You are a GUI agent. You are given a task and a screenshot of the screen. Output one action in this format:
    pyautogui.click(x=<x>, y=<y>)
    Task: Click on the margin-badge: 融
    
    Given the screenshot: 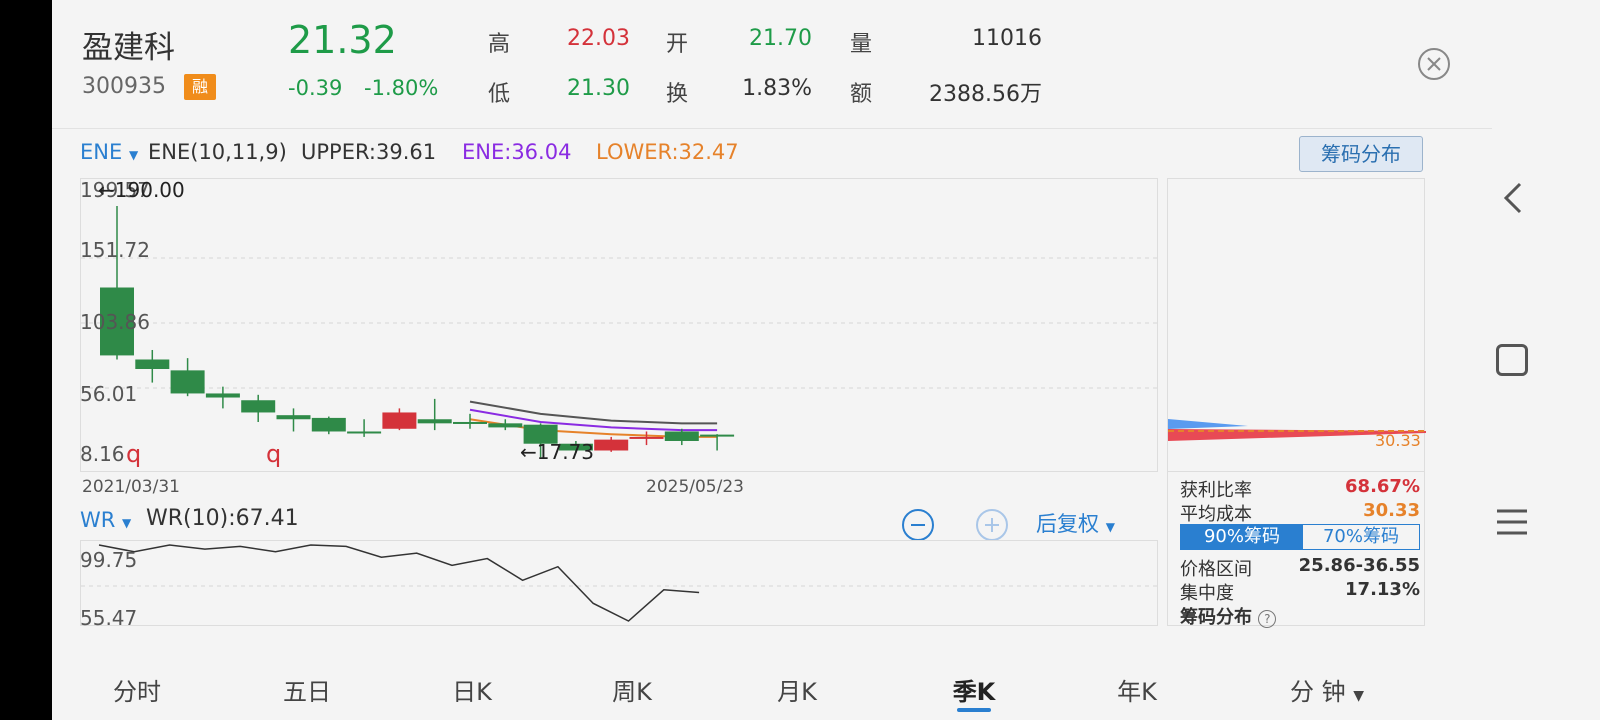 What is the action you would take?
    pyautogui.click(x=200, y=87)
    